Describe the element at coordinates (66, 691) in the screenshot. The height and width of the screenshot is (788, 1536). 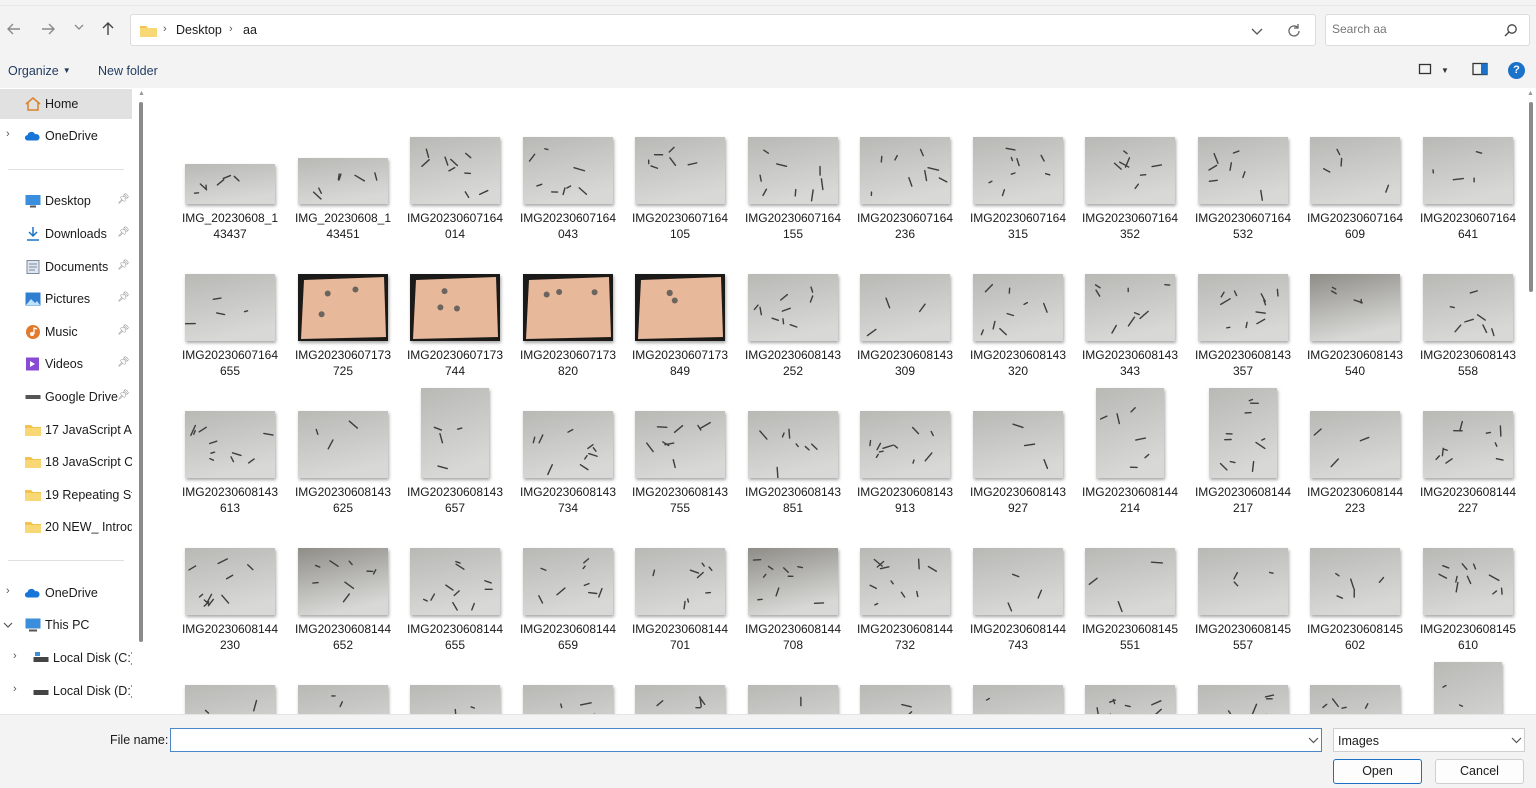
I see `nav-item-local-disk-d: › Local Disk (D:)` at that location.